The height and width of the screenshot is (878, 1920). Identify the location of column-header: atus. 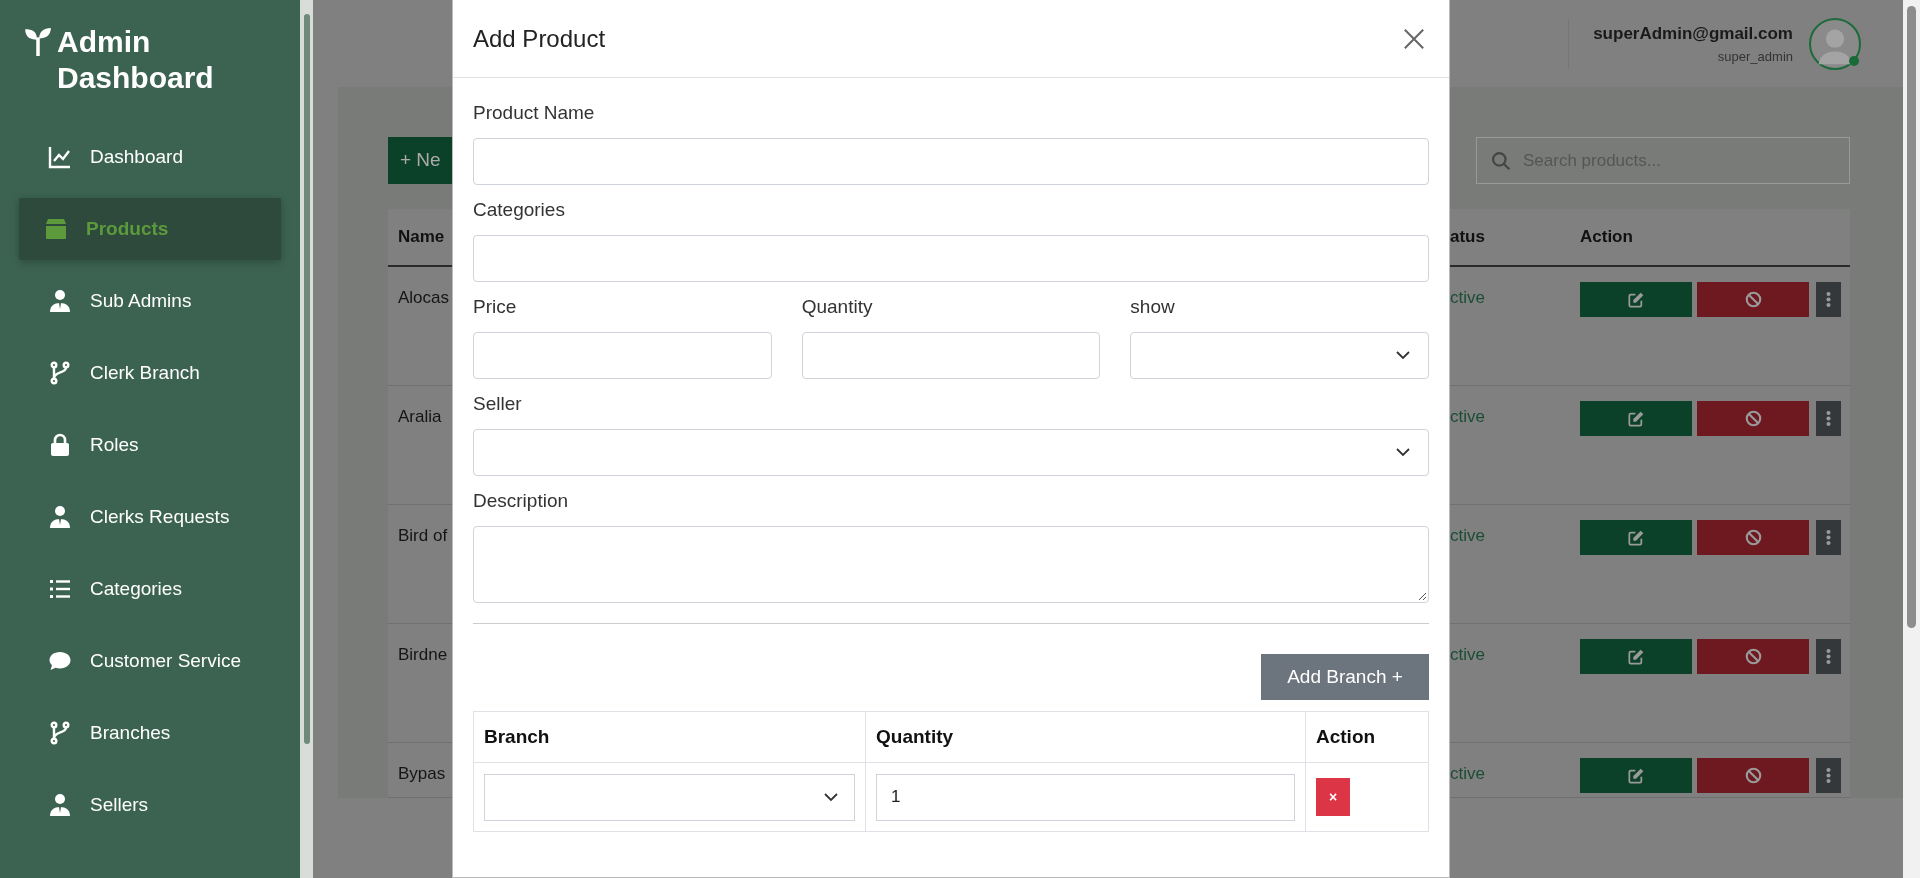
(1468, 237).